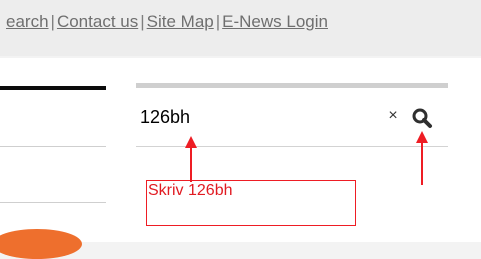 The image size is (481, 259). What do you see at coordinates (53, 88) in the screenshot?
I see `left-divider-thick` at bounding box center [53, 88].